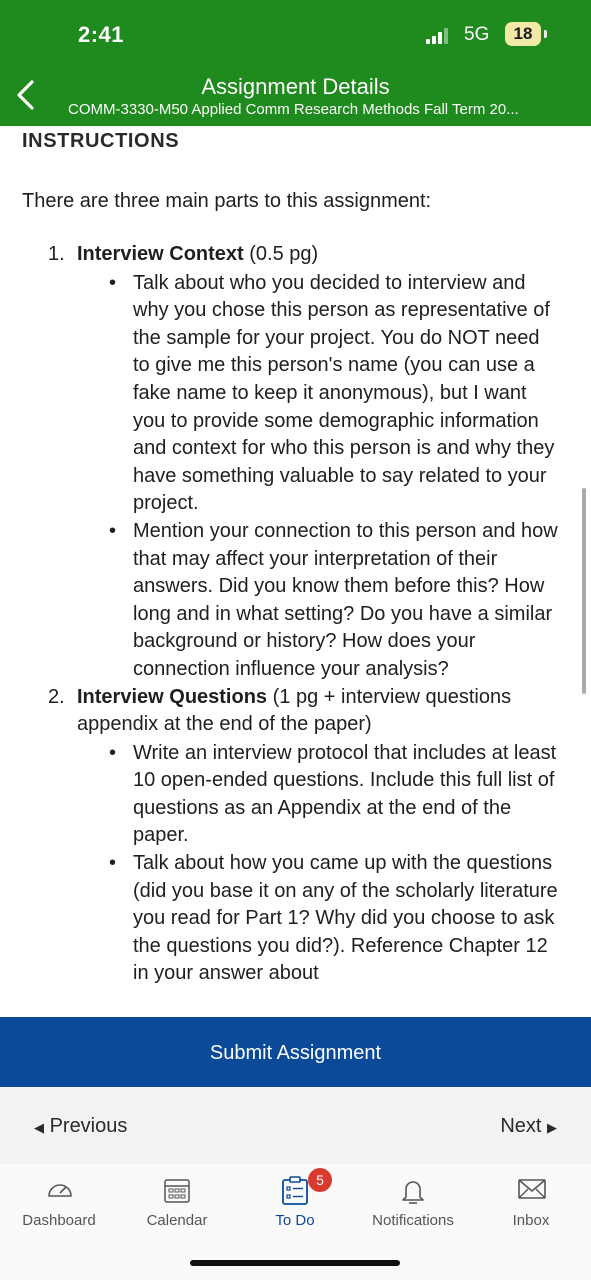 This screenshot has height=1280, width=591. Describe the element at coordinates (320, 1180) in the screenshot. I see `todo-count-badge: 5` at that location.